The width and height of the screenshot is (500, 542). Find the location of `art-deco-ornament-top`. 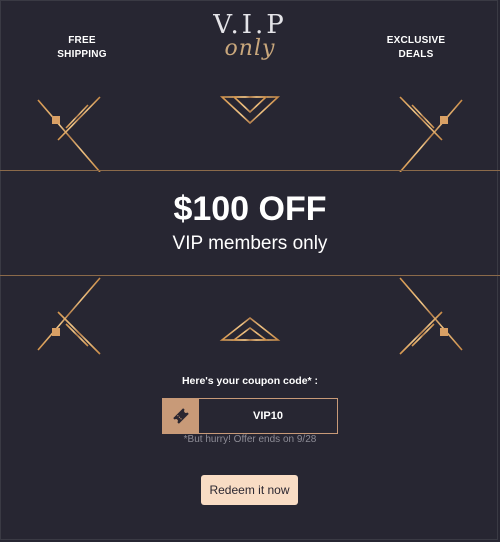

art-deco-ornament-top is located at coordinates (250, 133).